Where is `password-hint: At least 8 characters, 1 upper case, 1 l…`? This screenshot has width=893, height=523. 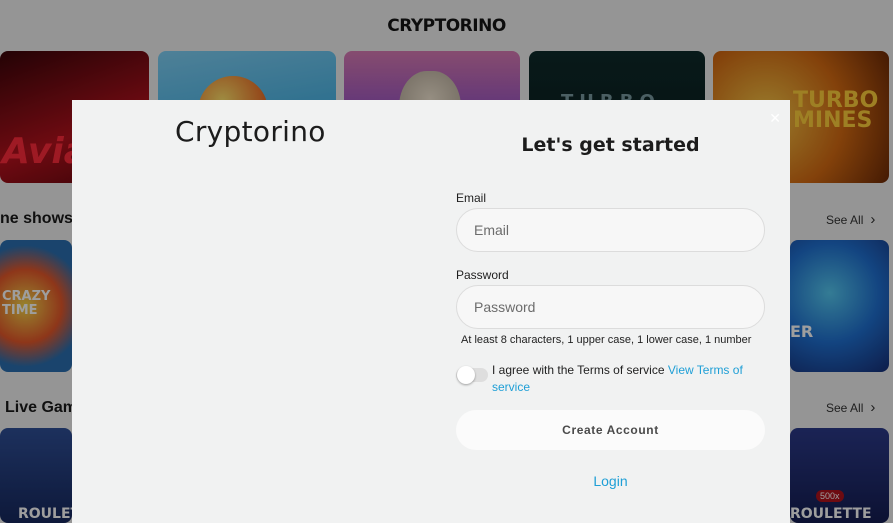
password-hint: At least 8 characters, 1 upper case, 1 l… is located at coordinates (606, 340).